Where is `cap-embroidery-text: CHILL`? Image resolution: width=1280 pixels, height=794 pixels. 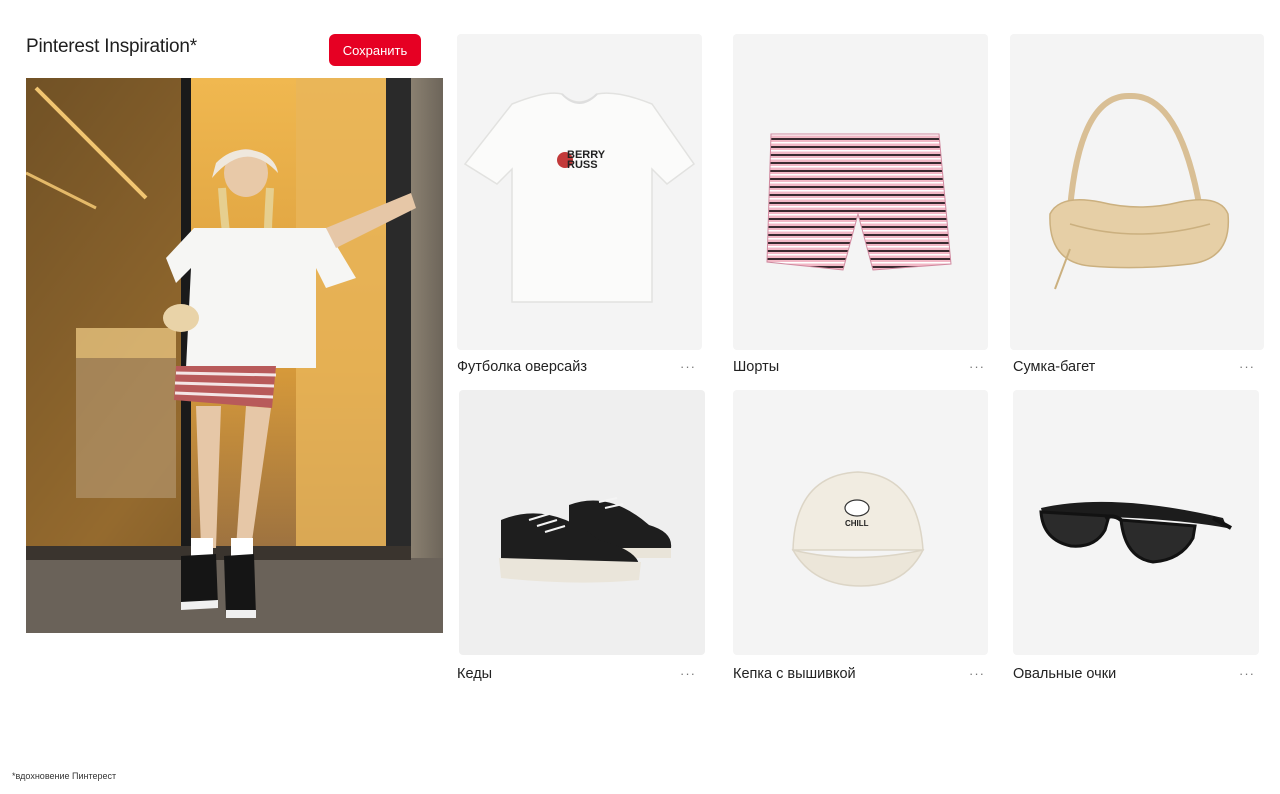 cap-embroidery-text: CHILL is located at coordinates (857, 523).